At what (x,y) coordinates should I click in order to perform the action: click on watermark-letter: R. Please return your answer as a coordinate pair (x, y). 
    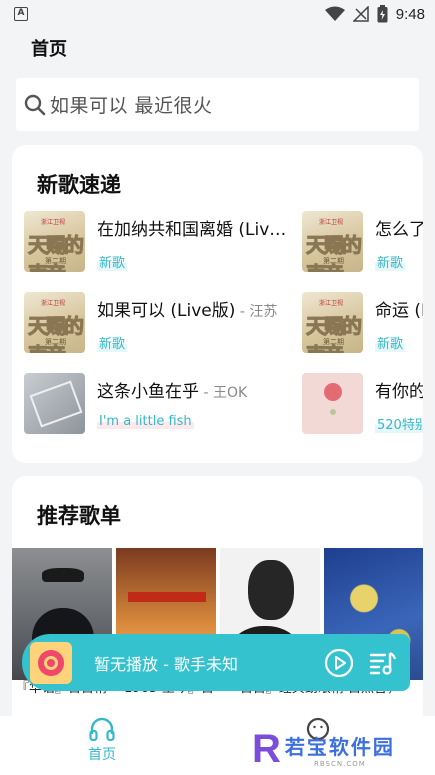
    Looking at the image, I should click on (266, 749).